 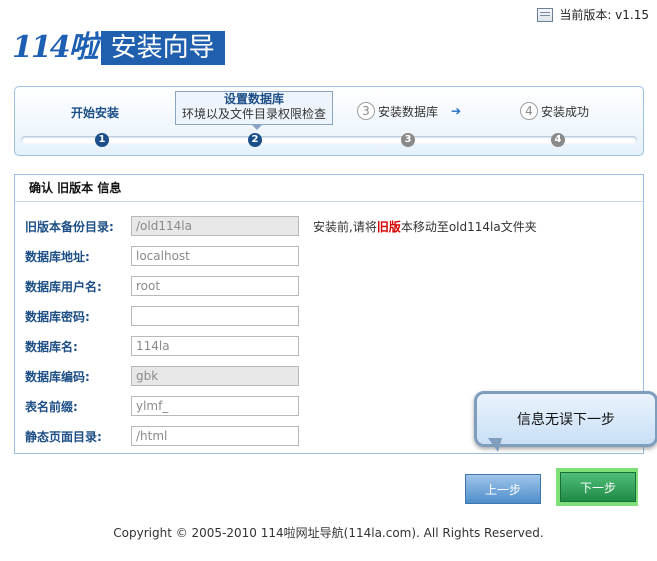 I want to click on prev-step-button: 上一步, so click(x=503, y=489).